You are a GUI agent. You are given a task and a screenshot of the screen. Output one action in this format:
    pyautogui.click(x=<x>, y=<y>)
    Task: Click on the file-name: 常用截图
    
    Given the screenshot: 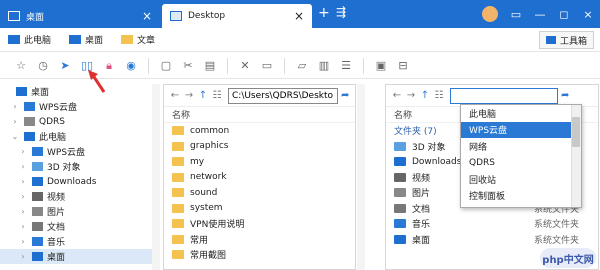 What is the action you would take?
    pyautogui.click(x=208, y=256)
    